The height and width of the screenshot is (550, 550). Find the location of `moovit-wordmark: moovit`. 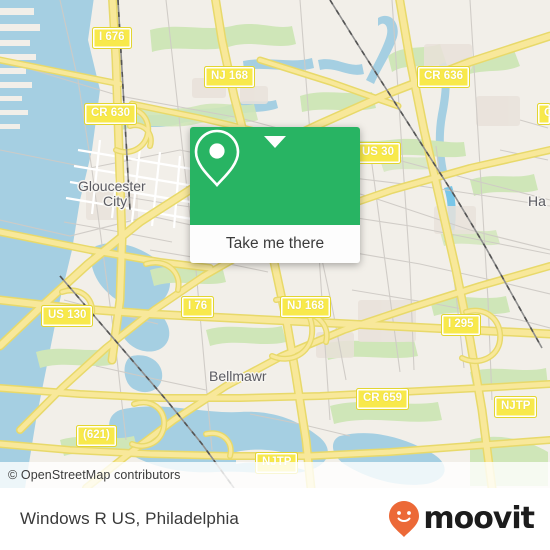

moovit-wordmark: moovit is located at coordinates (479, 518).